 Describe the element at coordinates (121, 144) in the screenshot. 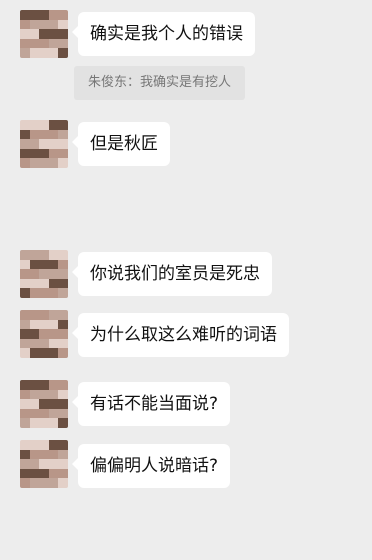

I see `message-bubble: 但是秋匠` at that location.